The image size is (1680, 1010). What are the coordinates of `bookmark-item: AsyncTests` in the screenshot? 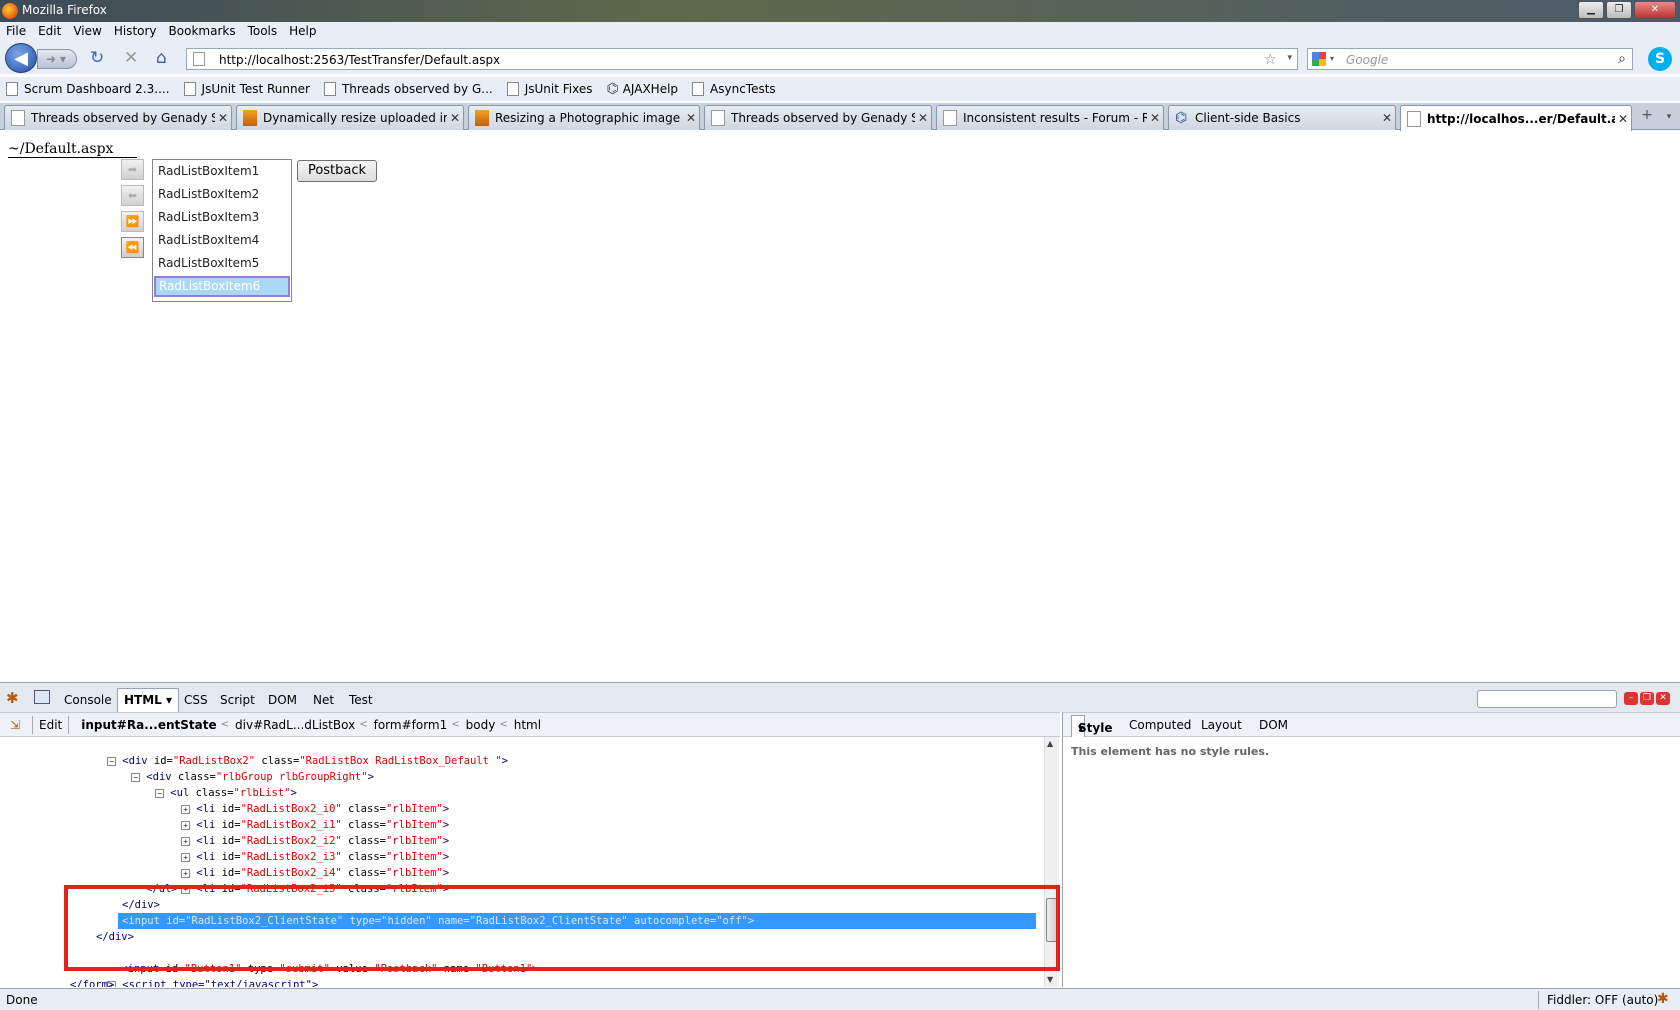 It's located at (734, 89).